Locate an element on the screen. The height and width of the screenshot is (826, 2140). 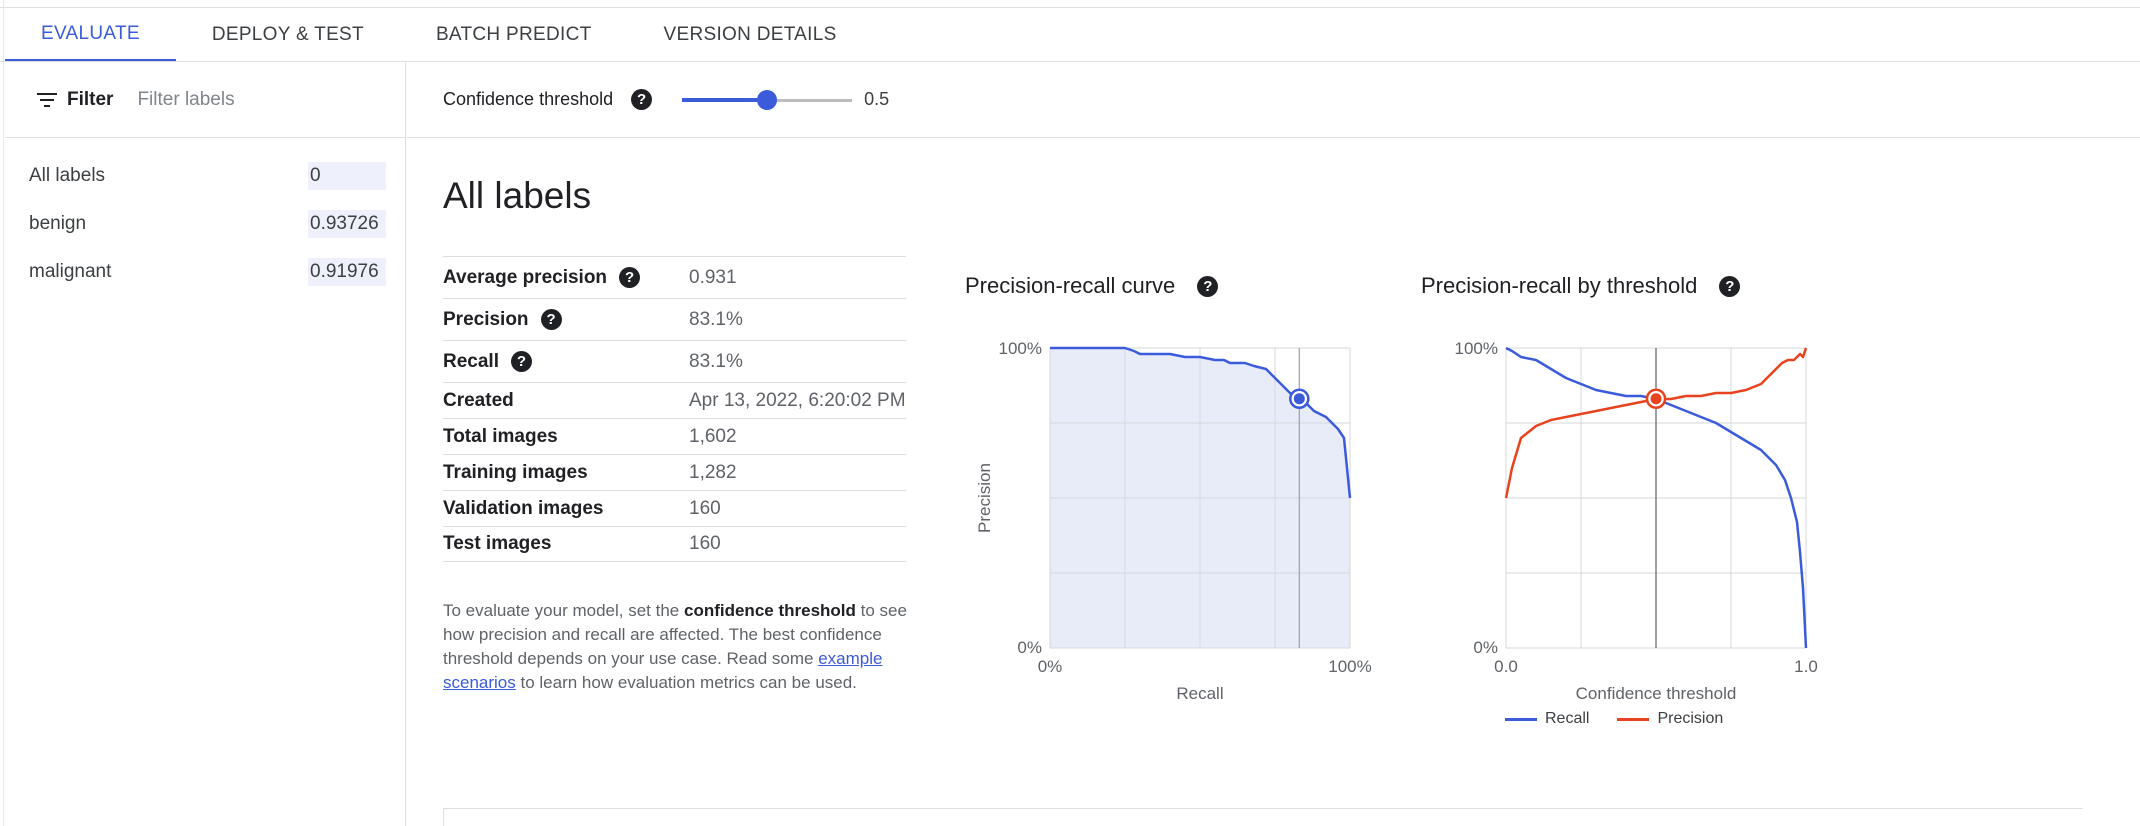
page-title: All labels is located at coordinates (517, 195).